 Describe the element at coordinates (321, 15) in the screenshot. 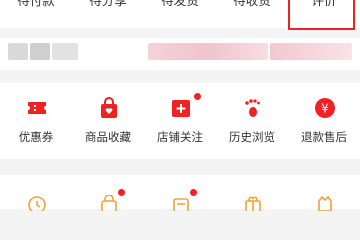

I see `highlight-box` at that location.